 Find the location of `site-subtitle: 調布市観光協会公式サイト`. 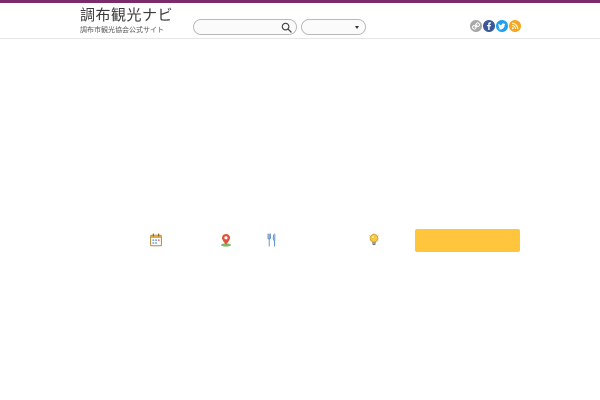

site-subtitle: 調布市観光協会公式サイト is located at coordinates (122, 30).